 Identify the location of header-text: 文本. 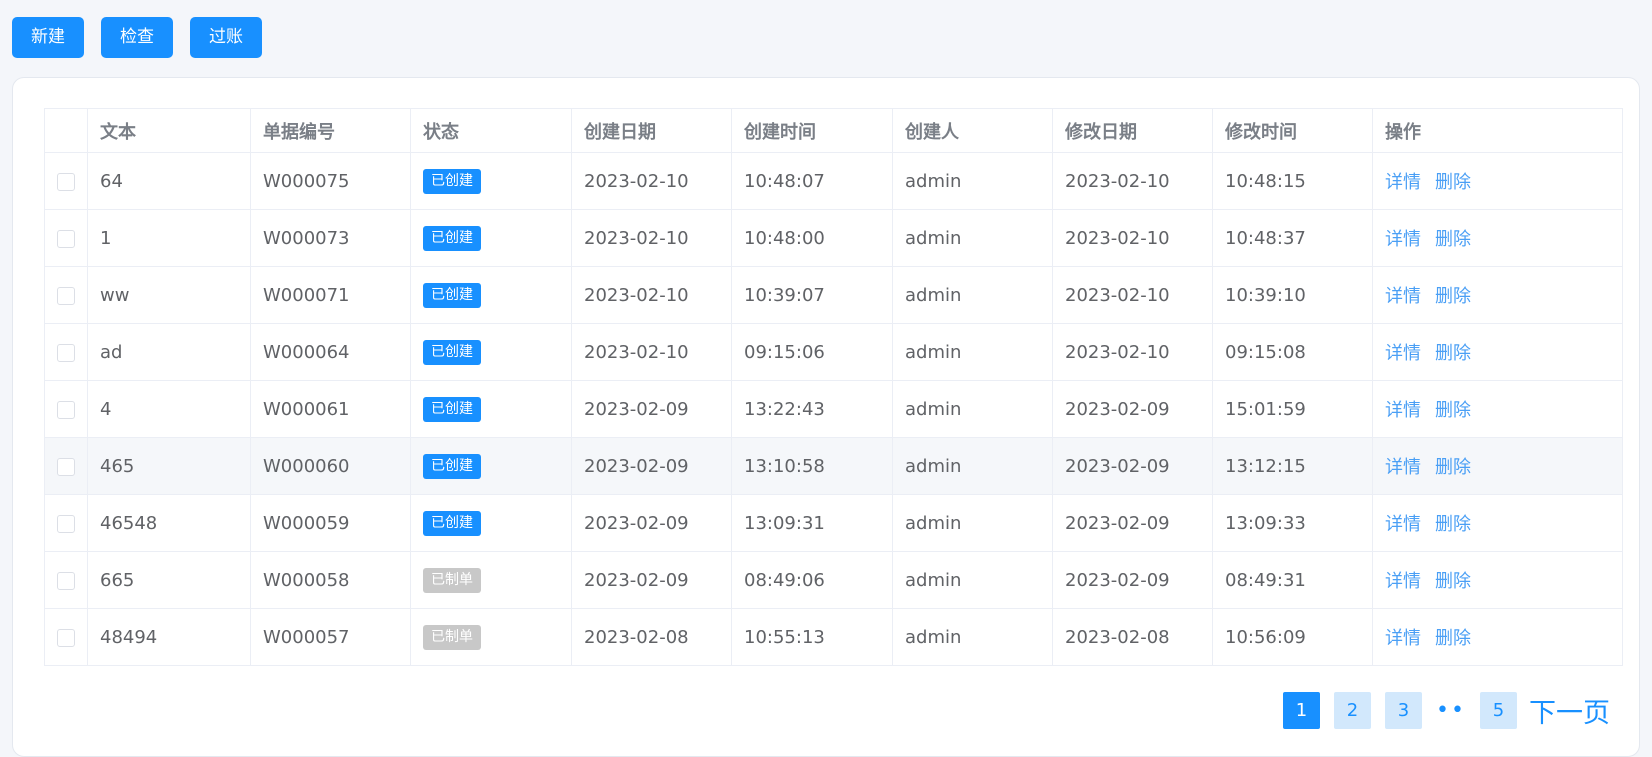
(169, 130).